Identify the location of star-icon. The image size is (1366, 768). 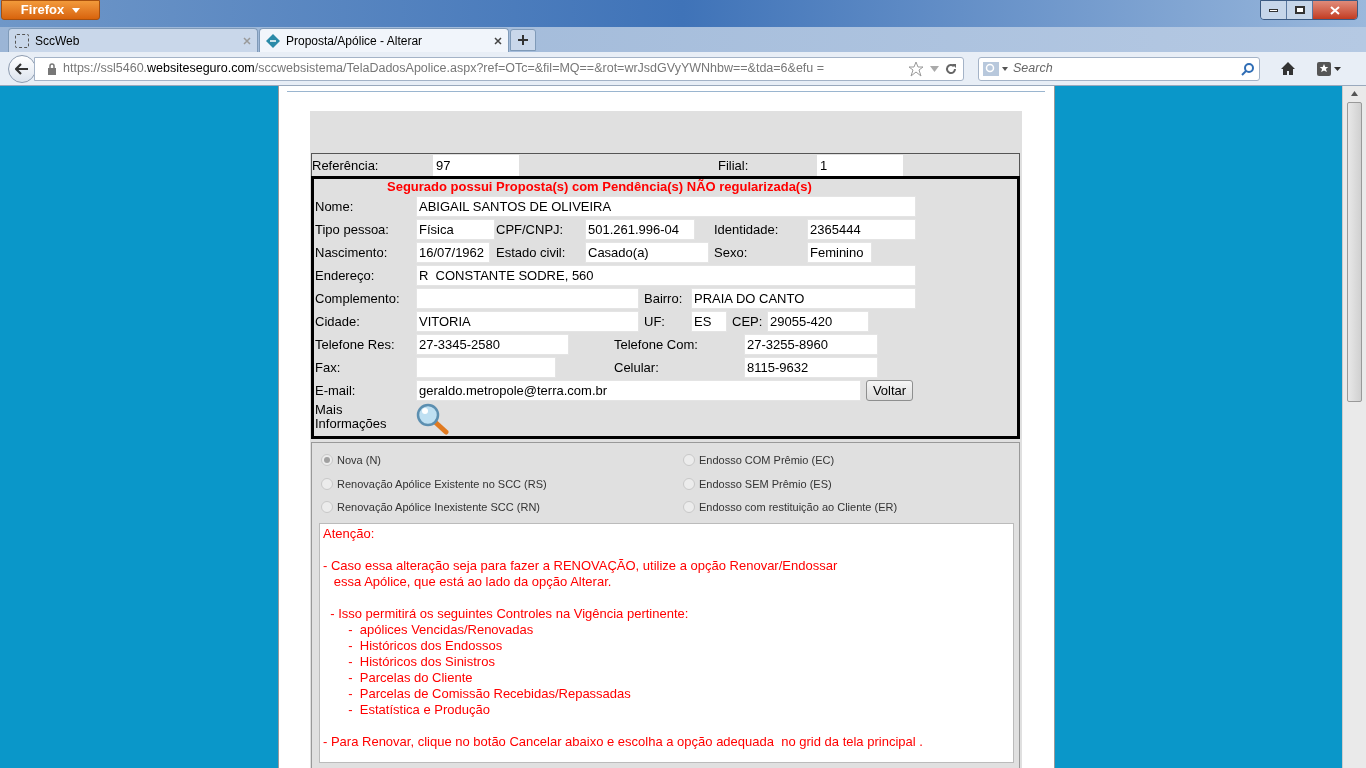
(916, 68).